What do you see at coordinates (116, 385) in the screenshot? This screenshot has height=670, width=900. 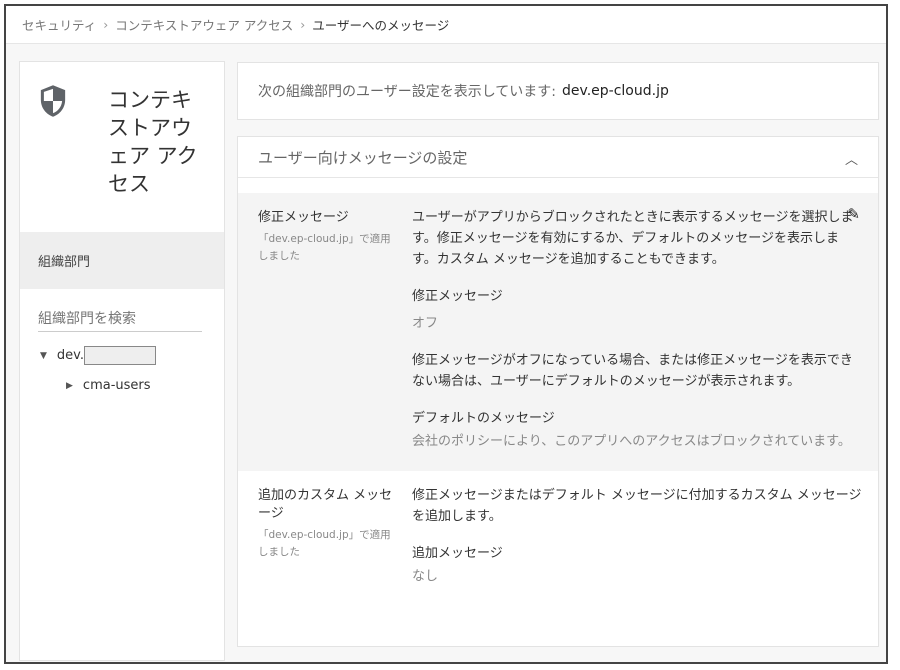 I see `tree-item-label: cma-users` at bounding box center [116, 385].